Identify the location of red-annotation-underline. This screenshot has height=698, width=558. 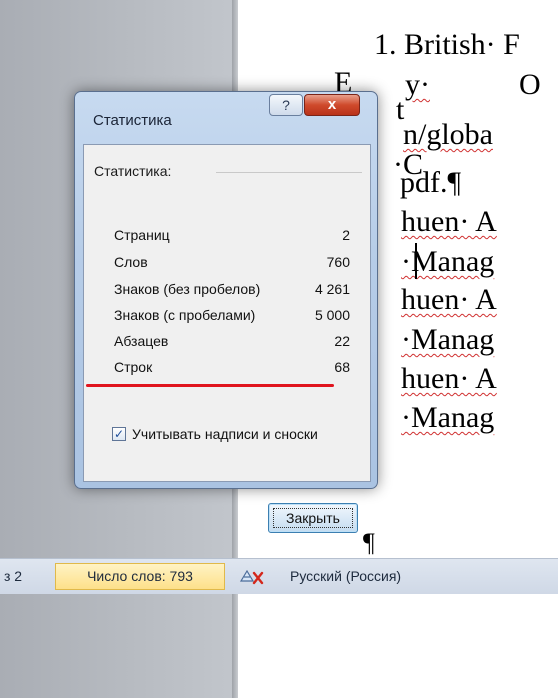
(210, 385).